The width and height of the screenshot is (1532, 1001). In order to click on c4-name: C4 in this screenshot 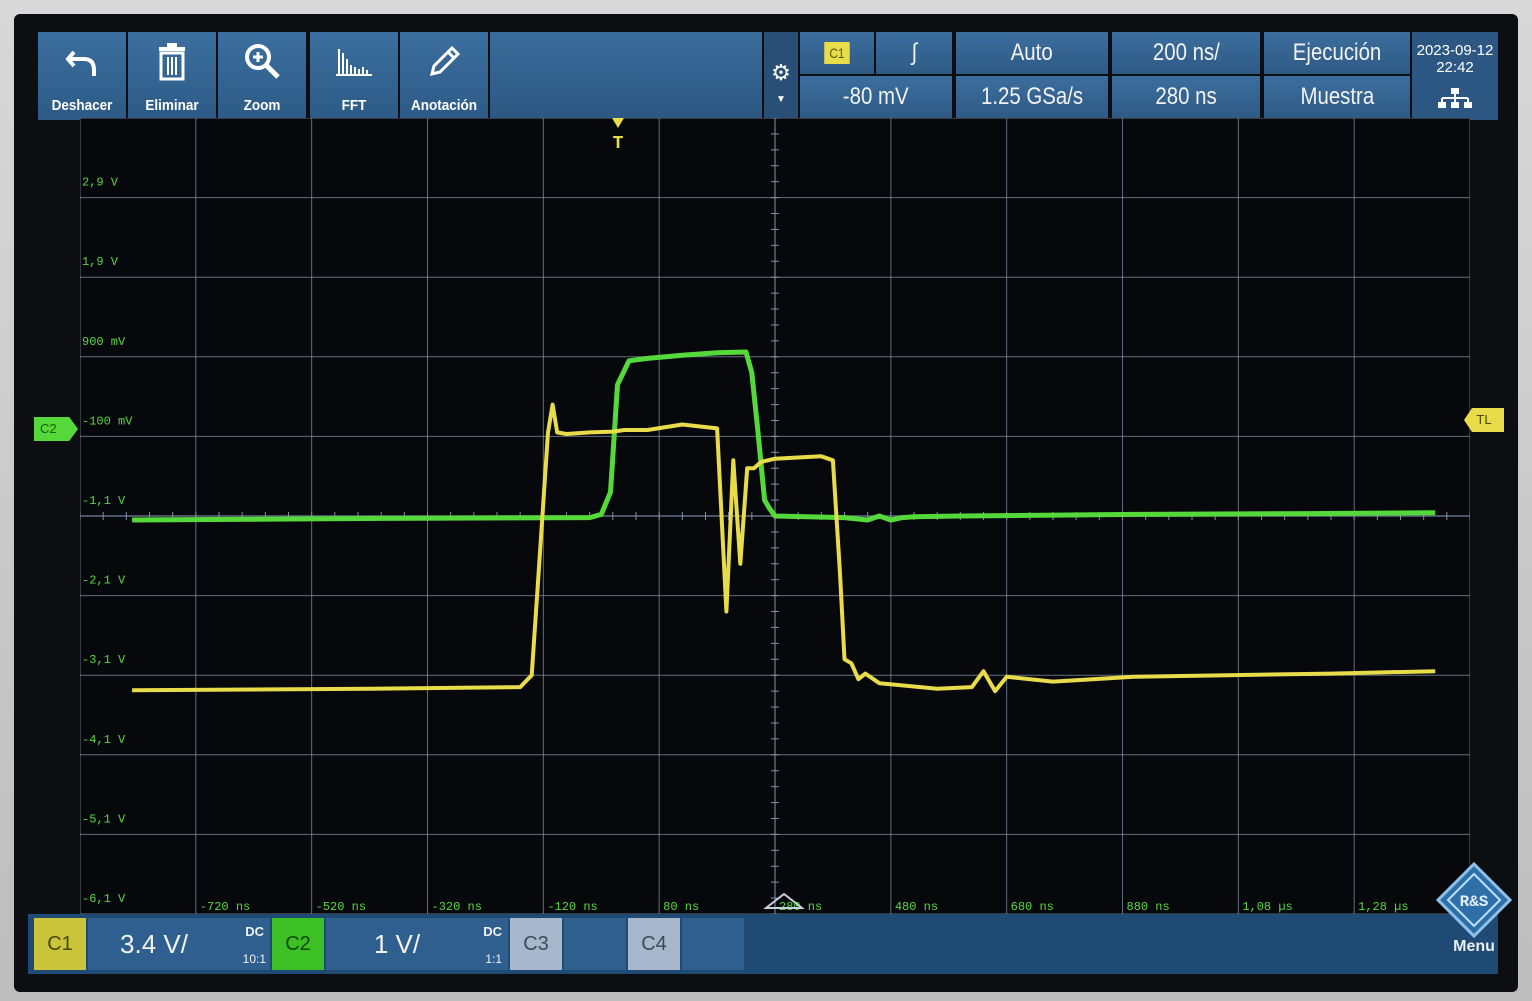, I will do `click(654, 943)`.